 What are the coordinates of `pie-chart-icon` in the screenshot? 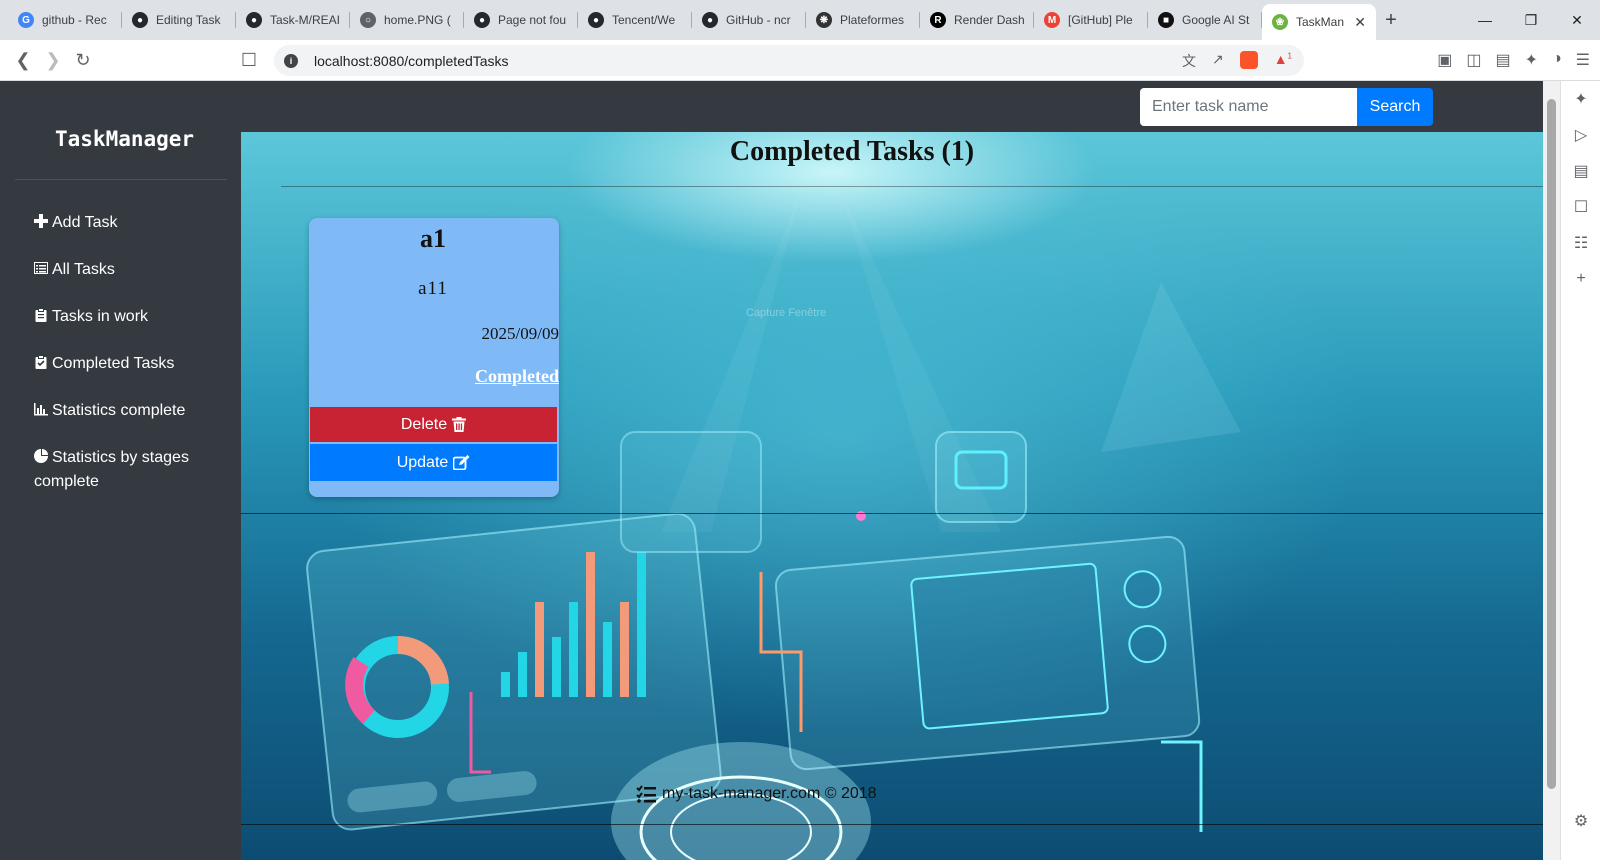 It's located at (41, 456).